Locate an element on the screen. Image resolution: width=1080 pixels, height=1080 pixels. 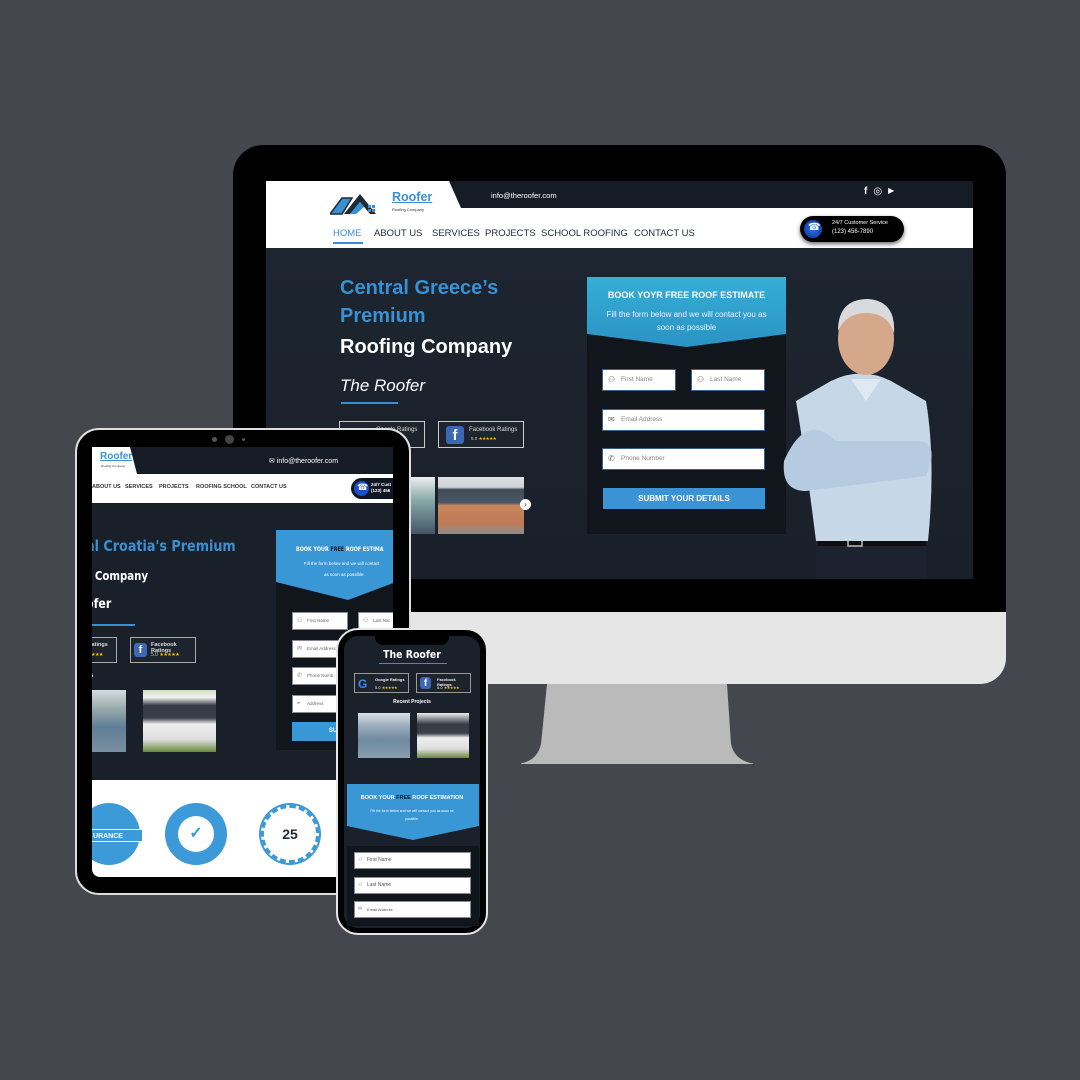
phone-title: The Roofer is located at coordinates (412, 654).